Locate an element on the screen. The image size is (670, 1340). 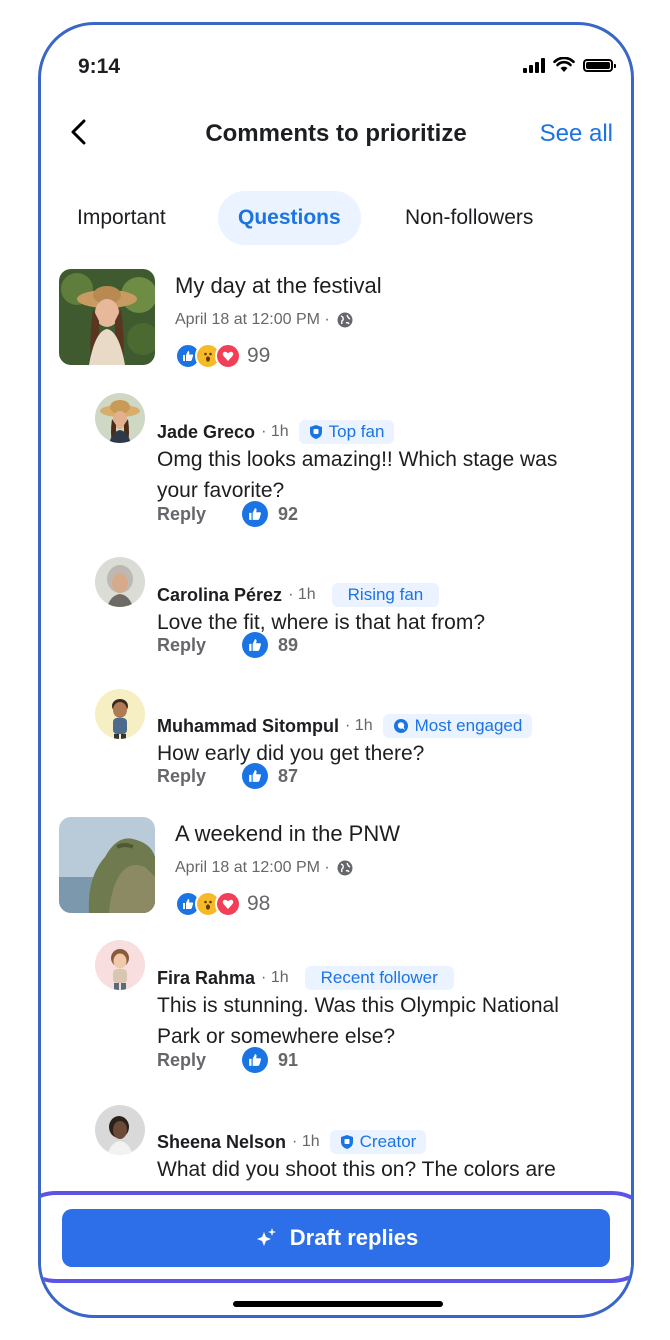
like-count: 92 is located at coordinates (288, 513).